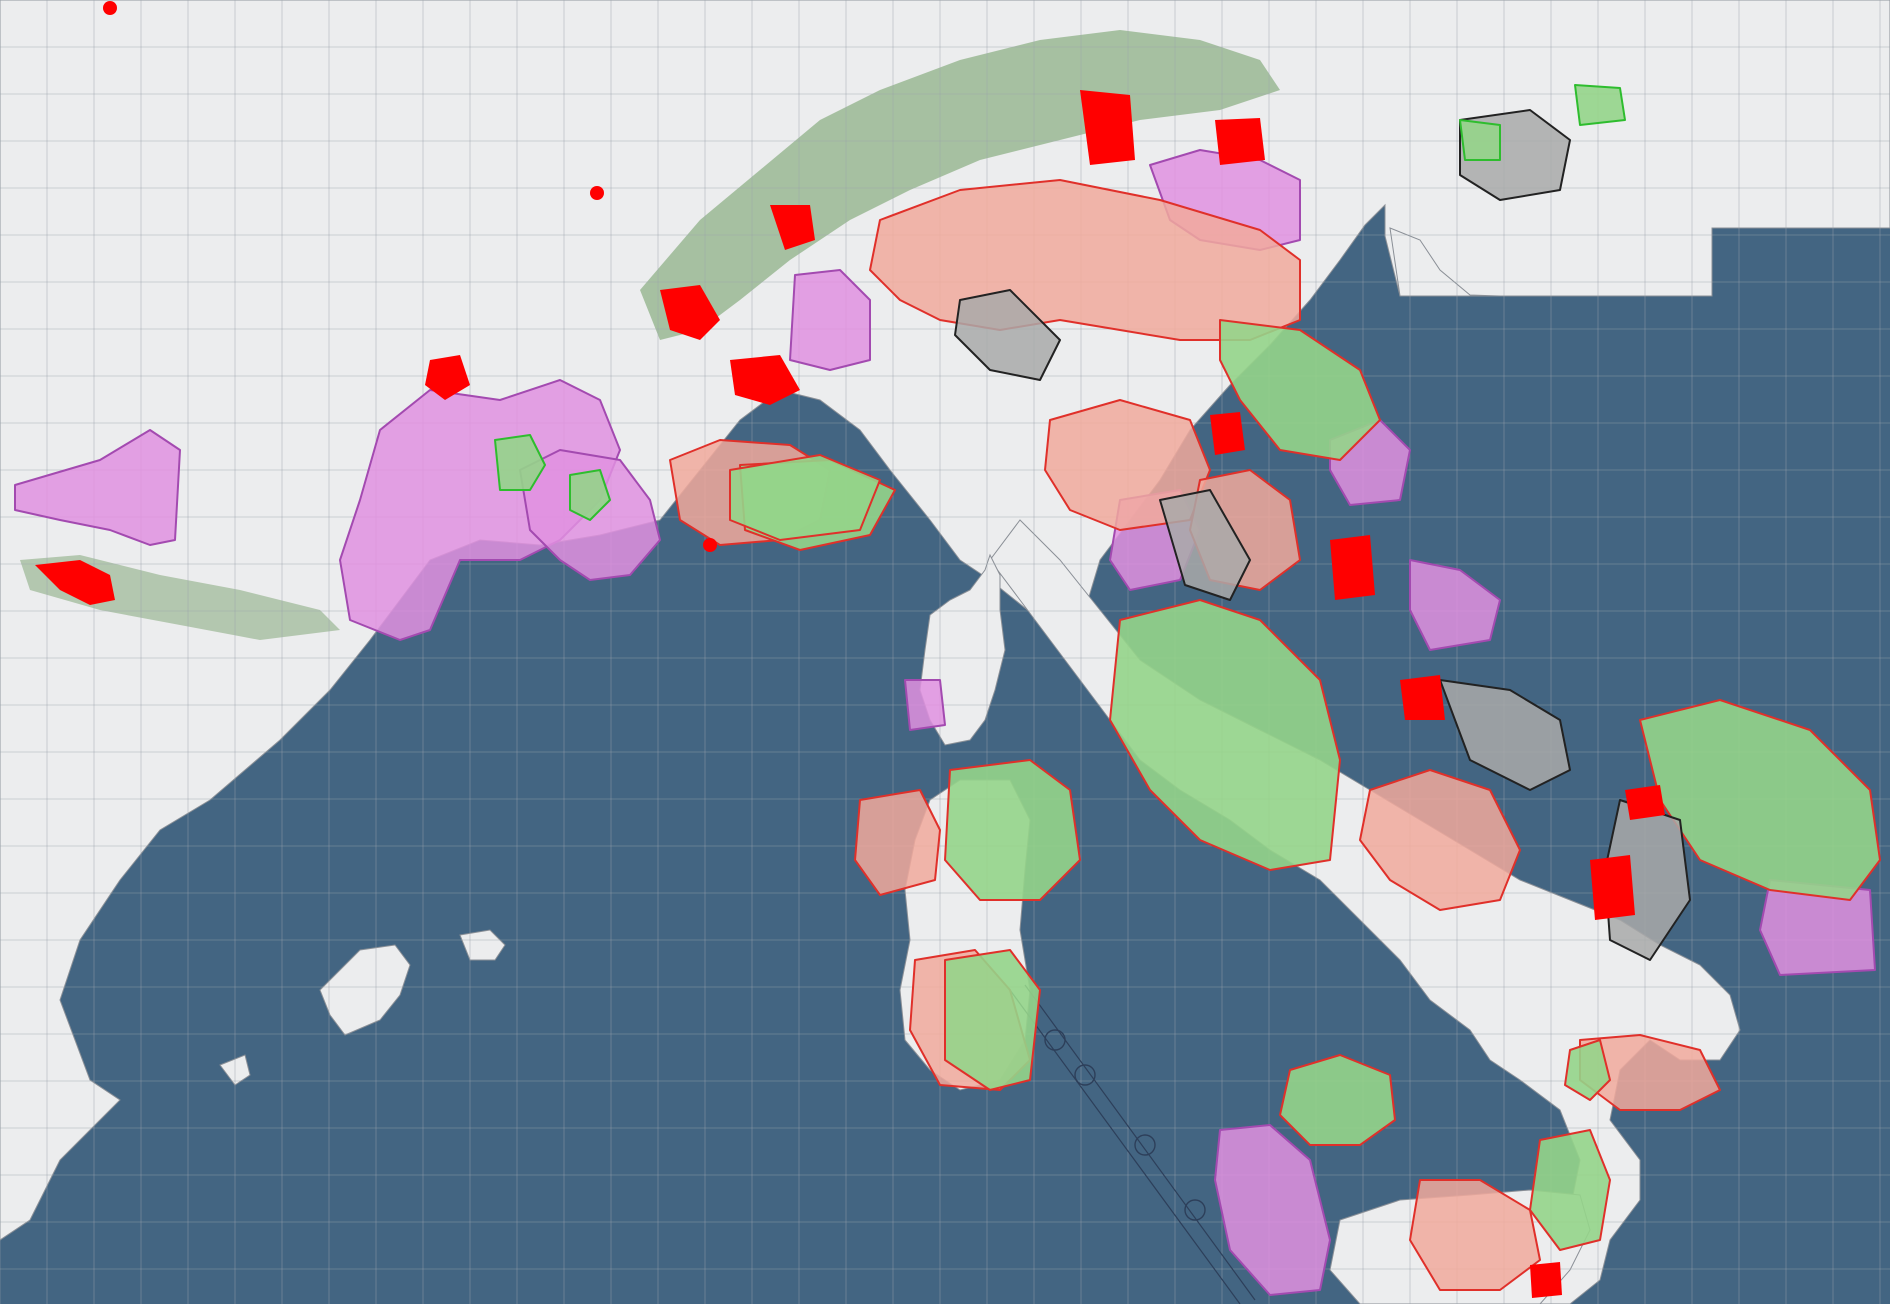 The height and width of the screenshot is (1304, 1890). I want to click on hot-spot-veneto, so click(1240, 141).